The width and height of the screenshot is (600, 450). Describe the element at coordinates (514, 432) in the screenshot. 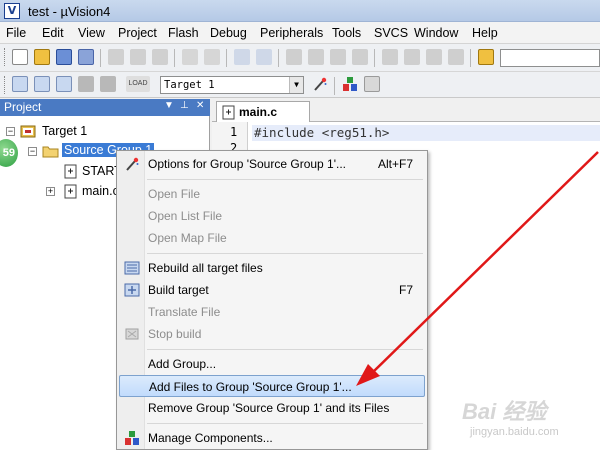

I see `baidu-watermark-url: jingyan.baidu.com` at that location.